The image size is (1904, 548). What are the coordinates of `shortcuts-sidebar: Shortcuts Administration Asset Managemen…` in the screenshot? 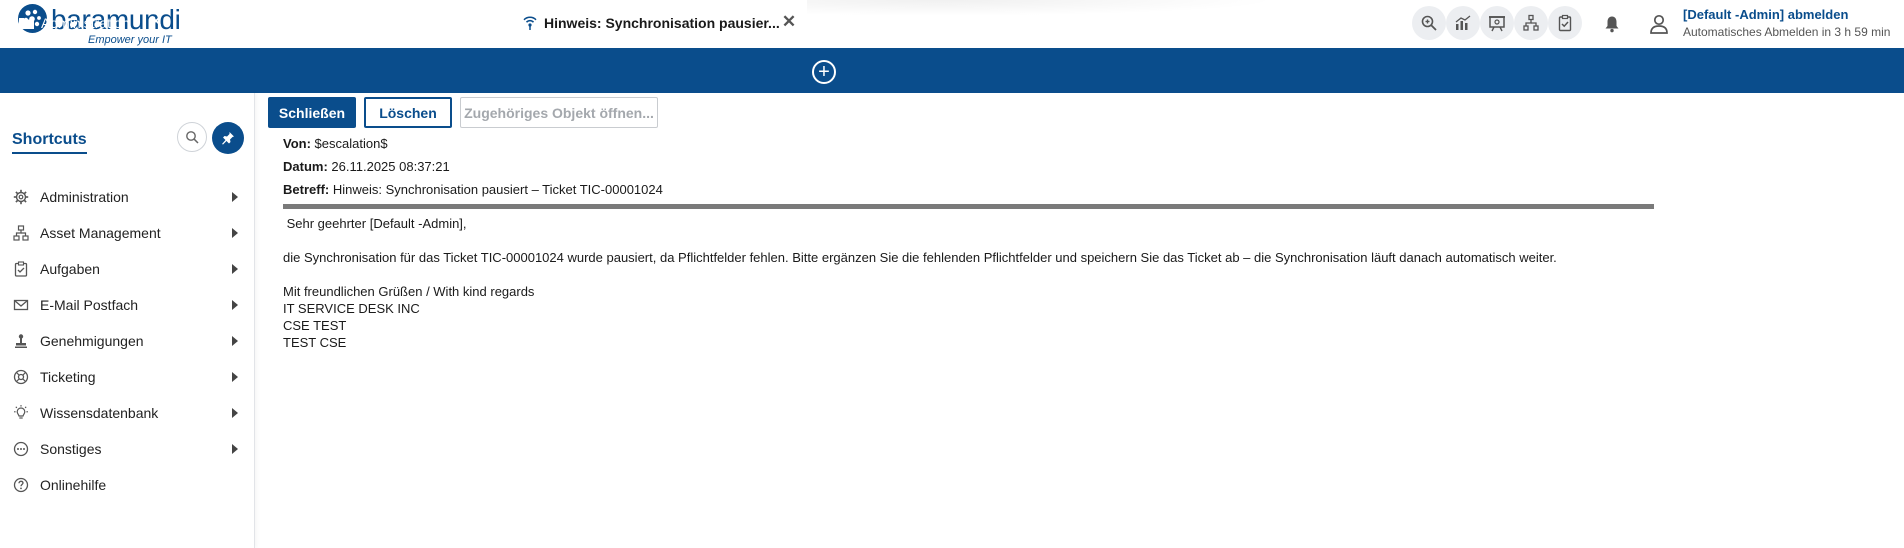 It's located at (127, 320).